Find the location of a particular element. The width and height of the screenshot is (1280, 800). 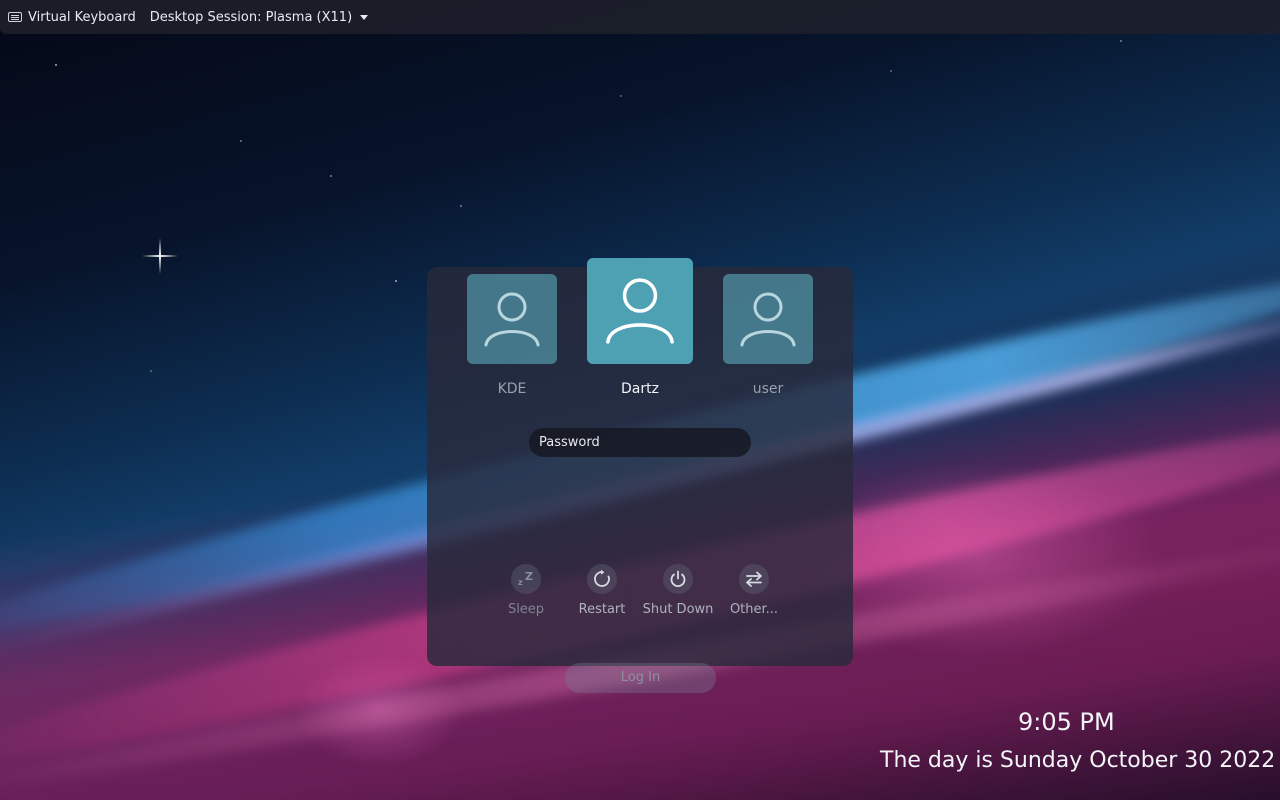

action-label: Shut Down is located at coordinates (678, 609).